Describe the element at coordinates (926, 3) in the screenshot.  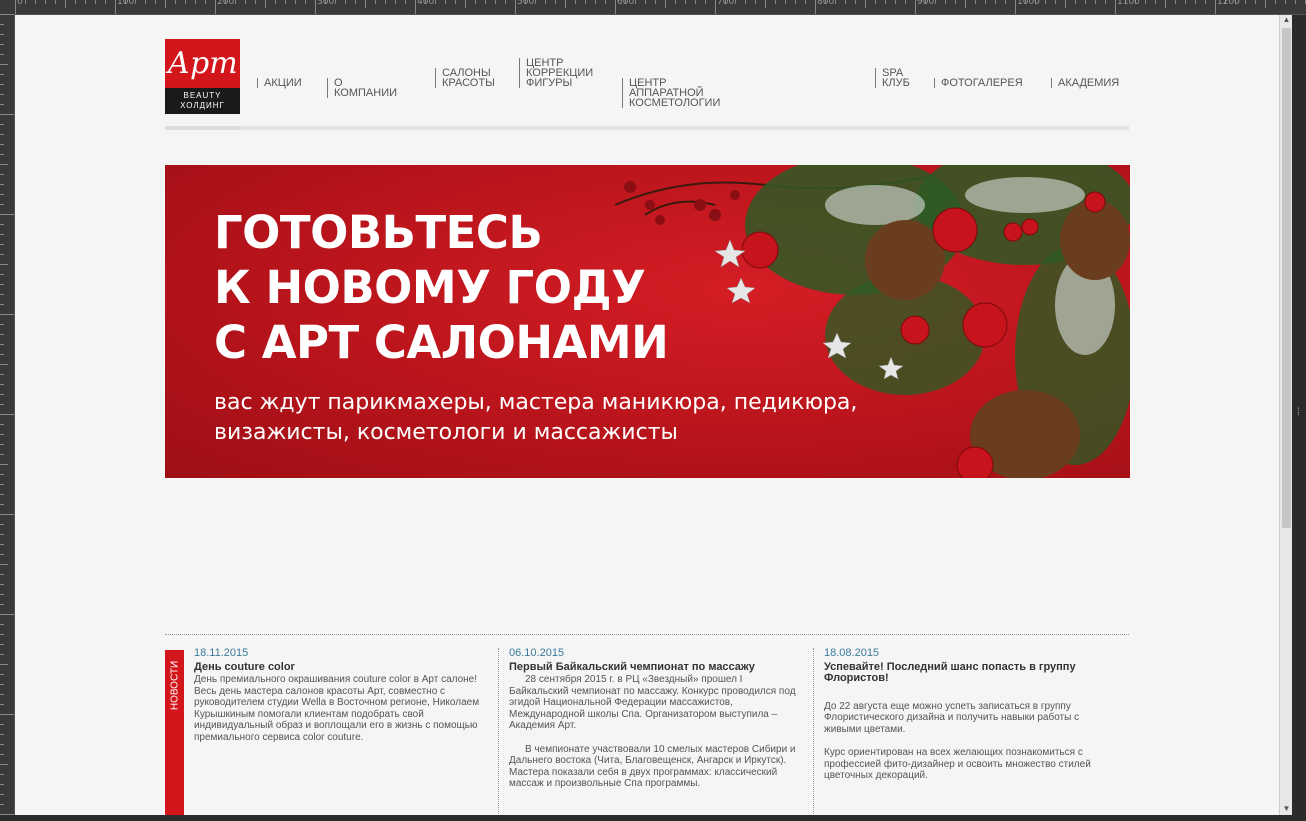
I see `ruler-label: 900` at that location.